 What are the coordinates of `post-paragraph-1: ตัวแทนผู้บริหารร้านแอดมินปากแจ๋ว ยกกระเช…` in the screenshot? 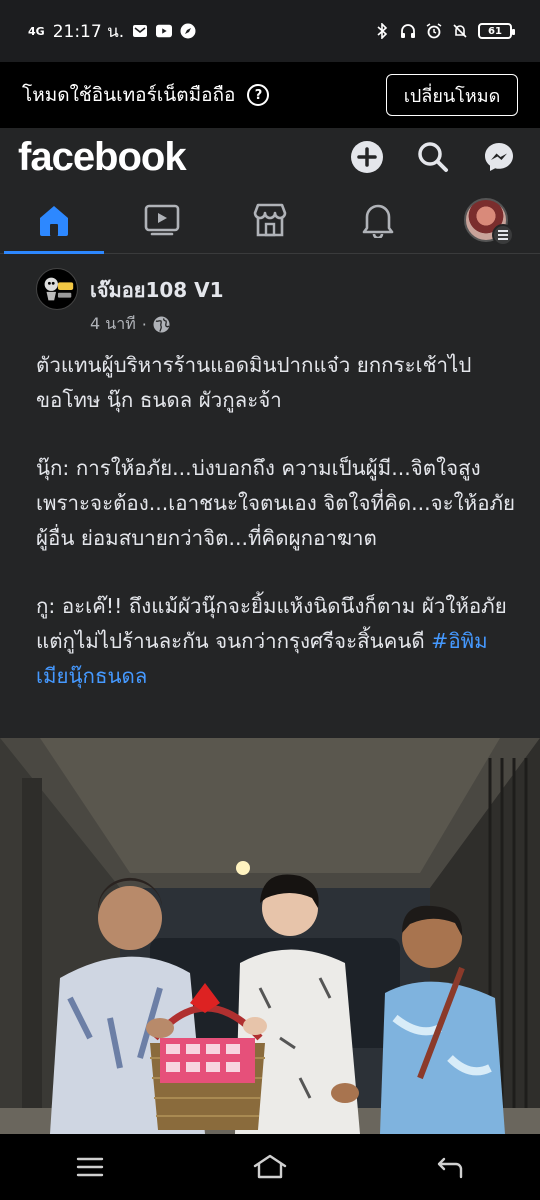 It's located at (254, 382).